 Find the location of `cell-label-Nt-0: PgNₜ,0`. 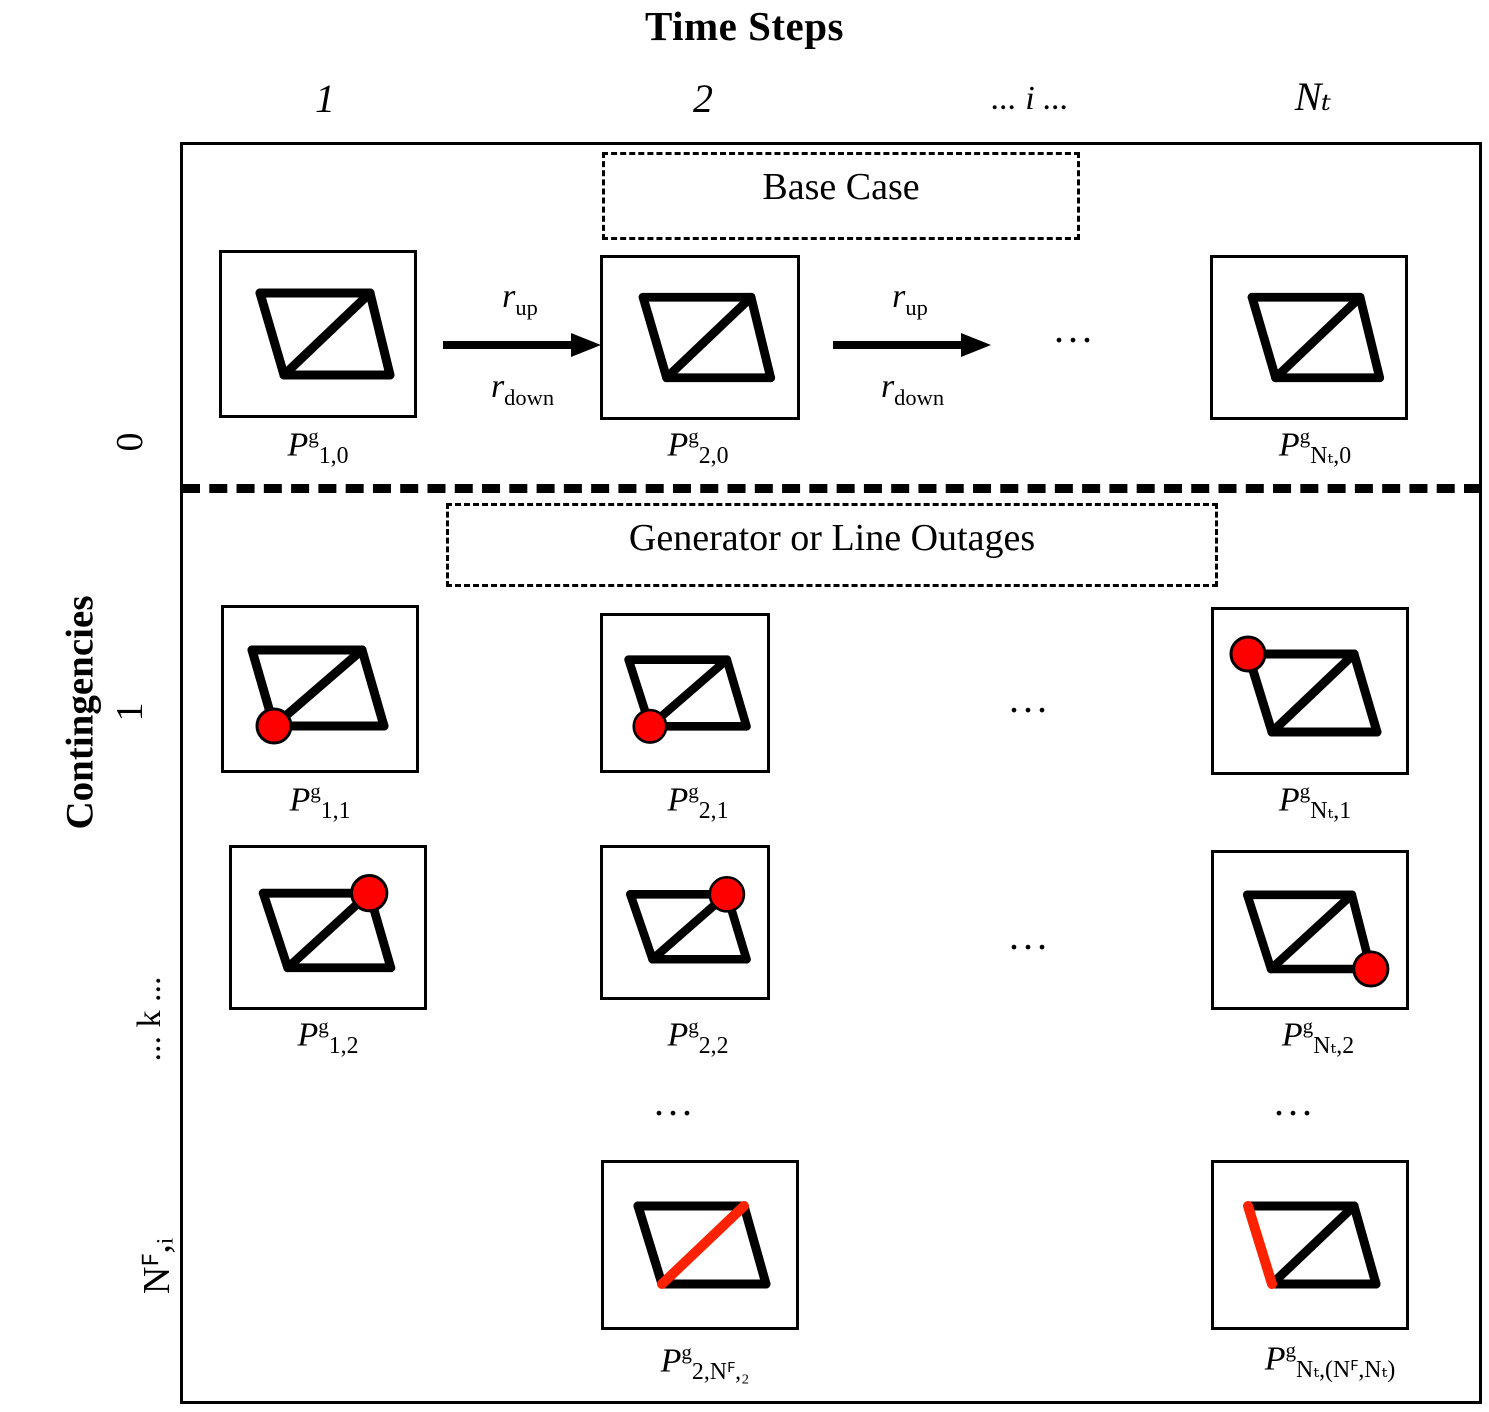

cell-label-Nt-0: PgNₜ,0 is located at coordinates (1315, 447).